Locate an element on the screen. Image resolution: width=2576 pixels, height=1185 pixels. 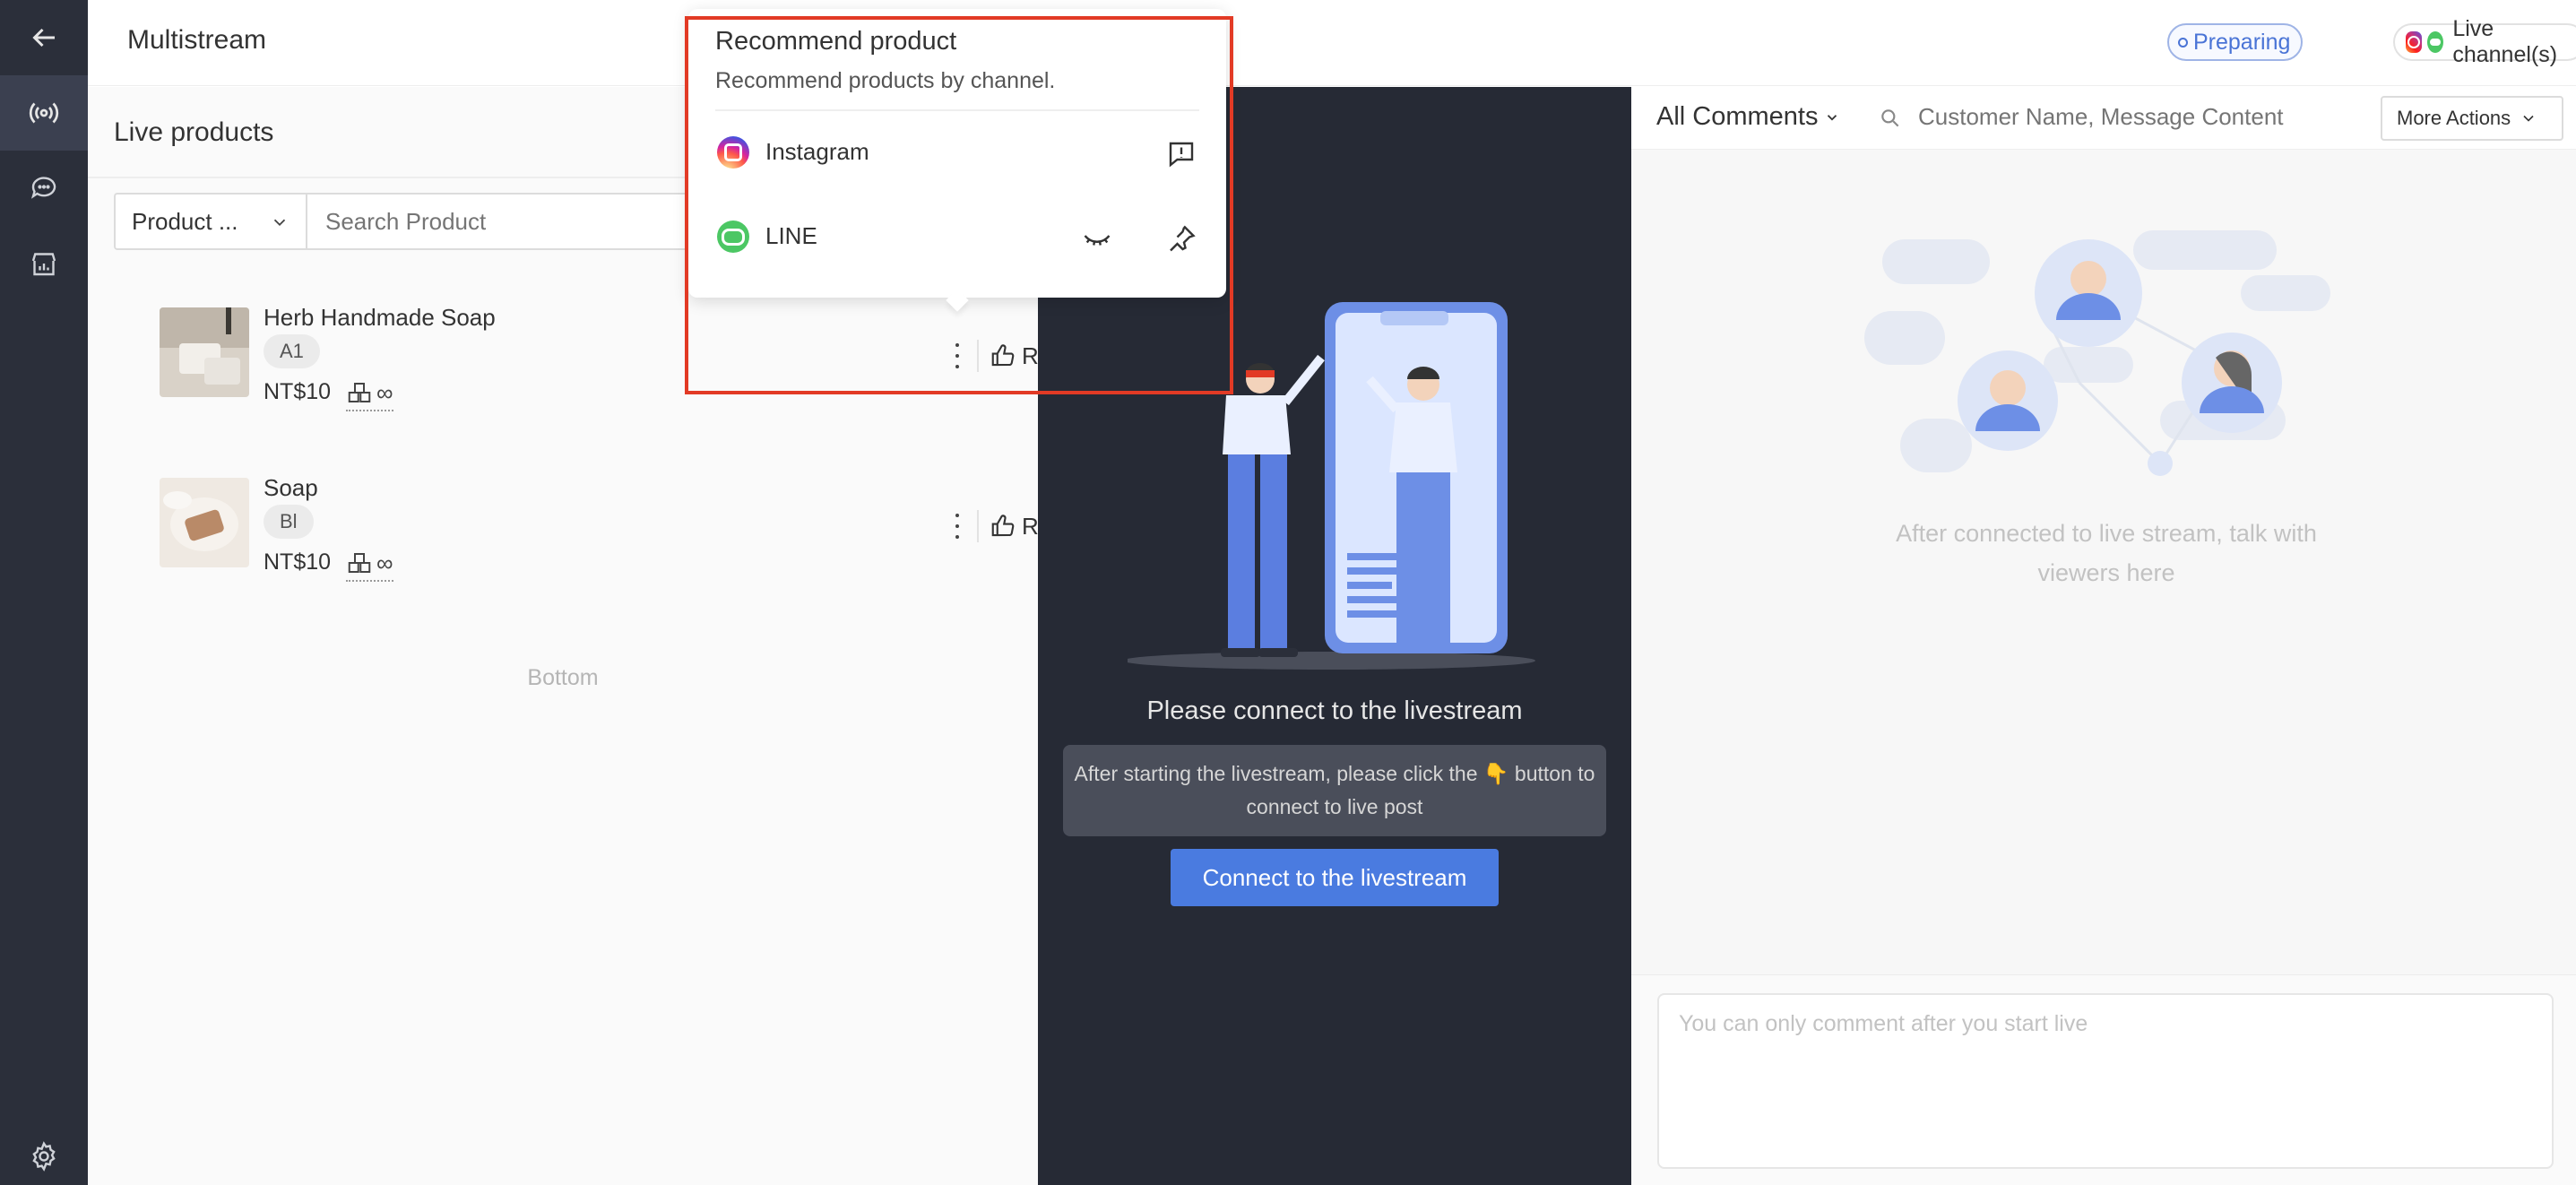
rail-item-chat is located at coordinates (44, 188).